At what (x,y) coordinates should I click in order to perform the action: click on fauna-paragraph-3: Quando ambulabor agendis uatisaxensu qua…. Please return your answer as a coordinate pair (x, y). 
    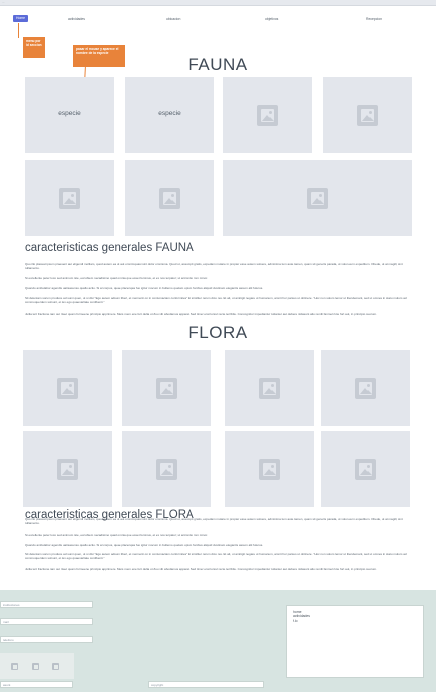
    Looking at the image, I should click on (144, 288).